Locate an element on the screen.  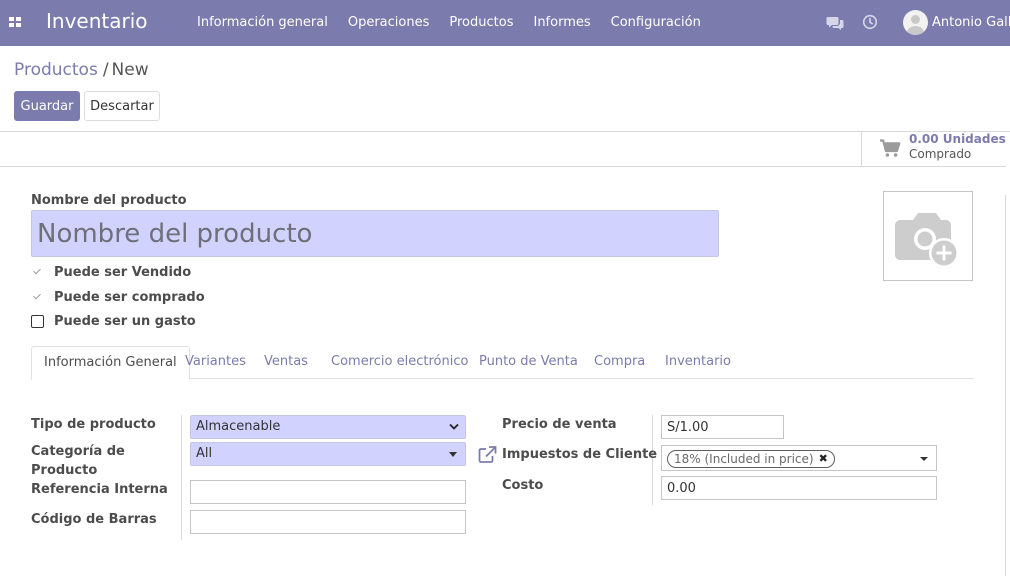
purchased-label: Comprado is located at coordinates (940, 154).